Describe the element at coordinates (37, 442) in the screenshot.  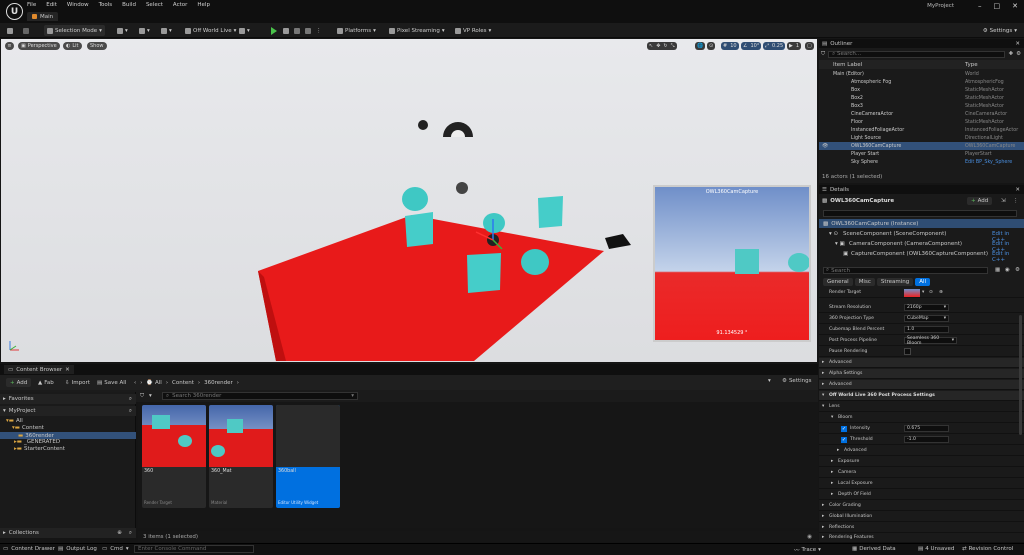
I see `tree-item-generated: ▸▬ _GENERATED` at that location.